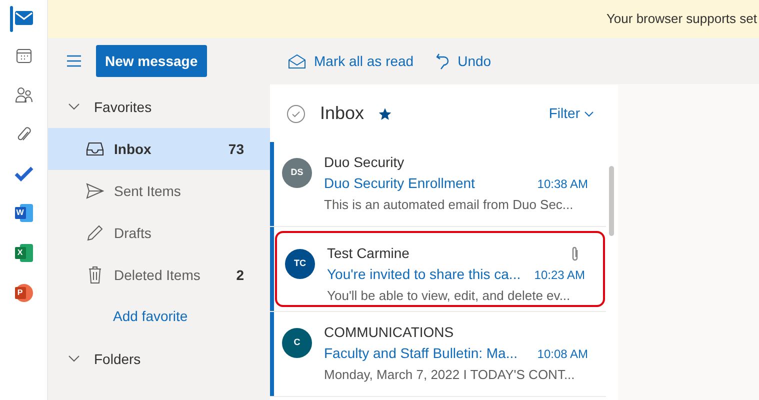  What do you see at coordinates (24, 174) in the screenshot?
I see `checkmark-icon` at bounding box center [24, 174].